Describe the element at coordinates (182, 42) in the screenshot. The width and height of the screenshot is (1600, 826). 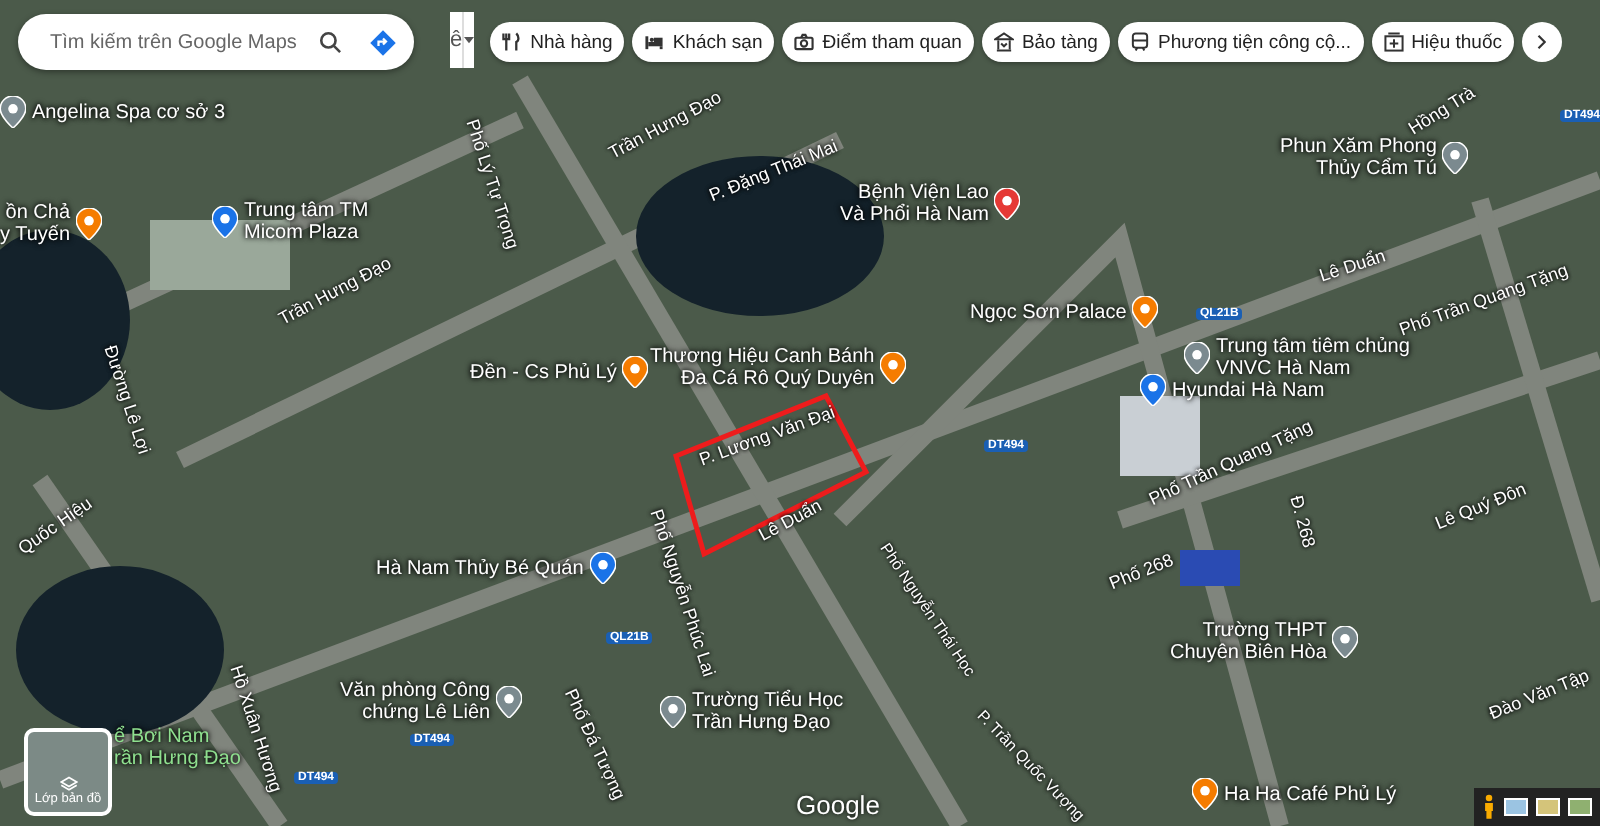
I see `search-field: Tìm kiếm trên Google Maps` at that location.